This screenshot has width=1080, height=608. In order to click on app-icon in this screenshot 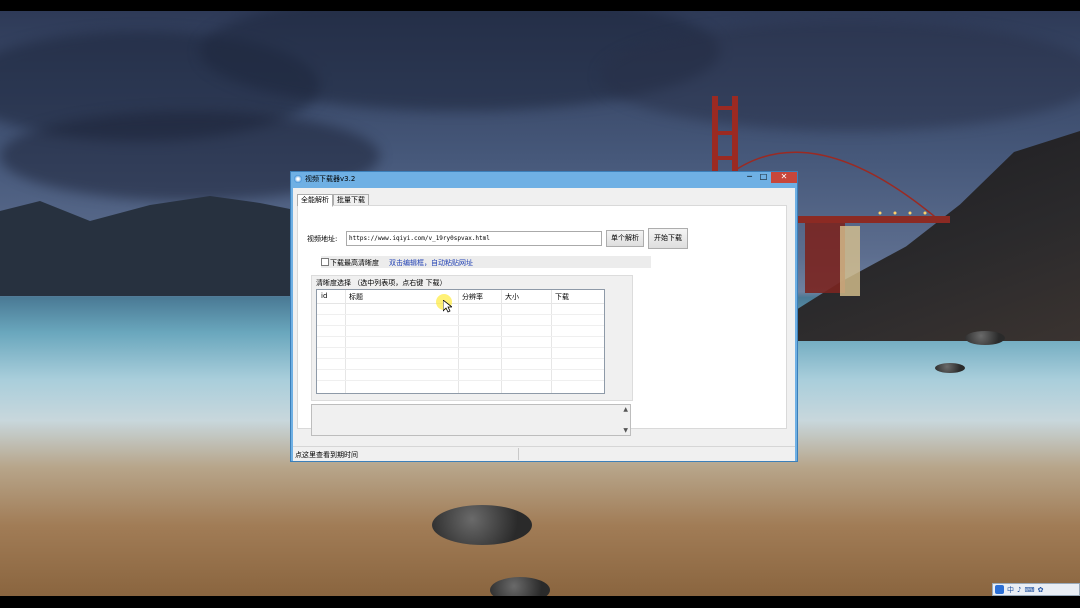, I will do `click(298, 179)`.